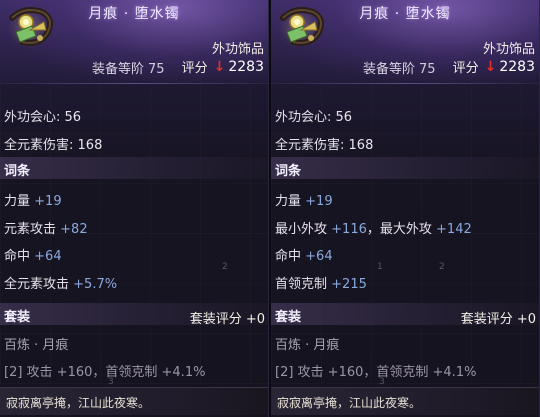 Image resolution: width=540 pixels, height=417 pixels. What do you see at coordinates (61, 284) in the screenshot?
I see `affix-row: 全元素攻击 +5.7%` at bounding box center [61, 284].